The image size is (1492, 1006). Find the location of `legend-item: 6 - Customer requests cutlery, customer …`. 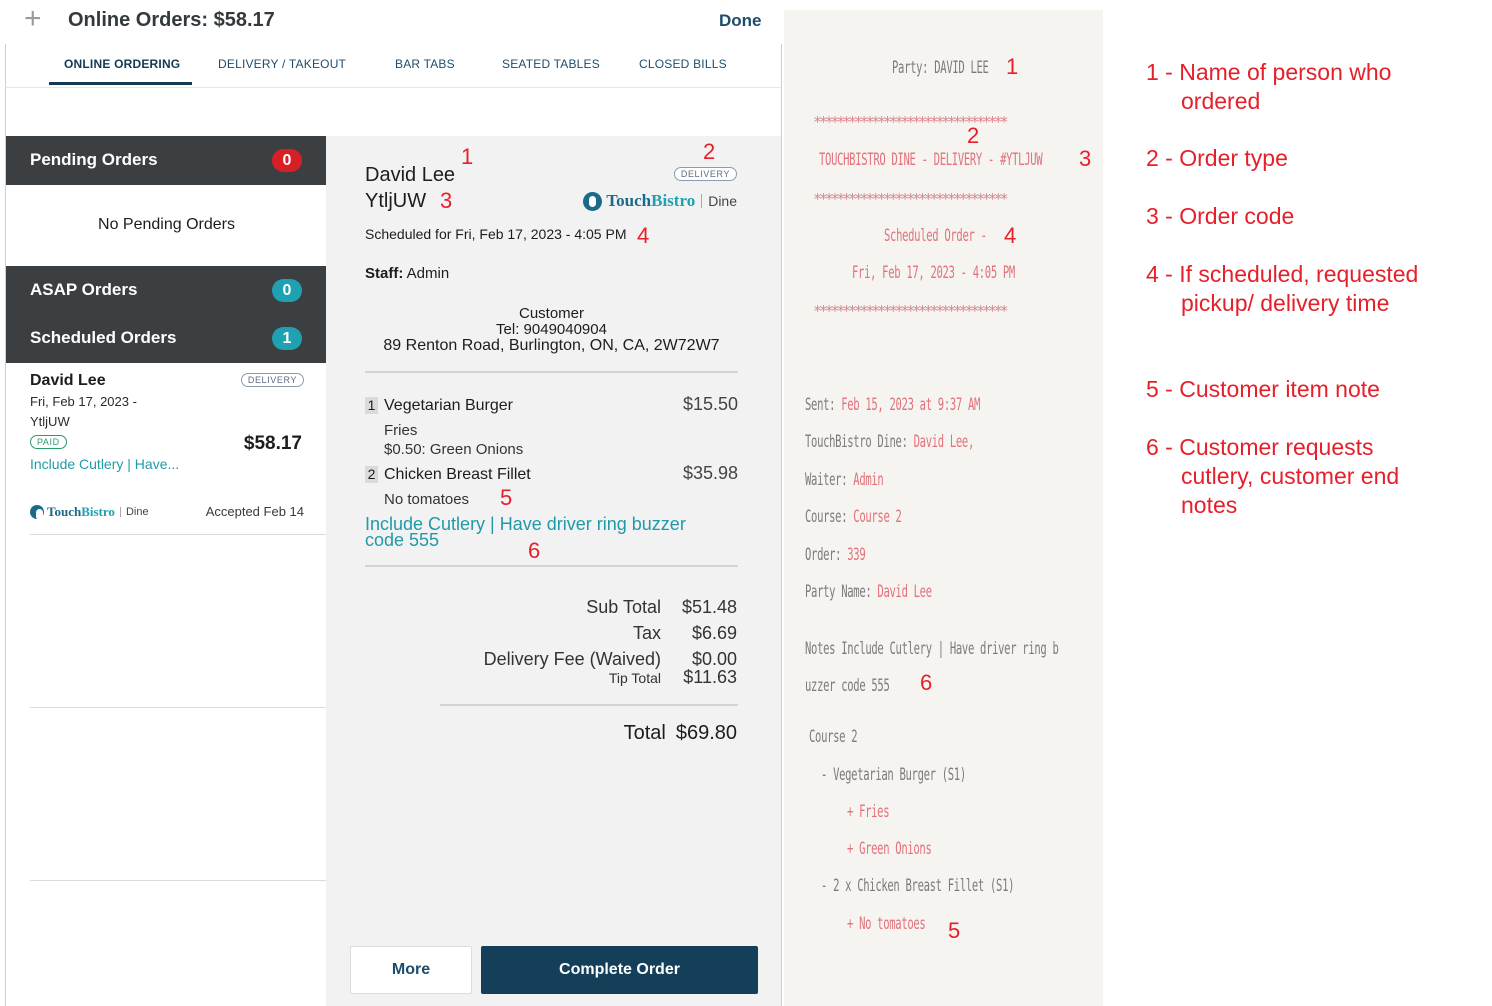

legend-item: 6 - Customer requests cutlery, customer … is located at coordinates (1273, 476).